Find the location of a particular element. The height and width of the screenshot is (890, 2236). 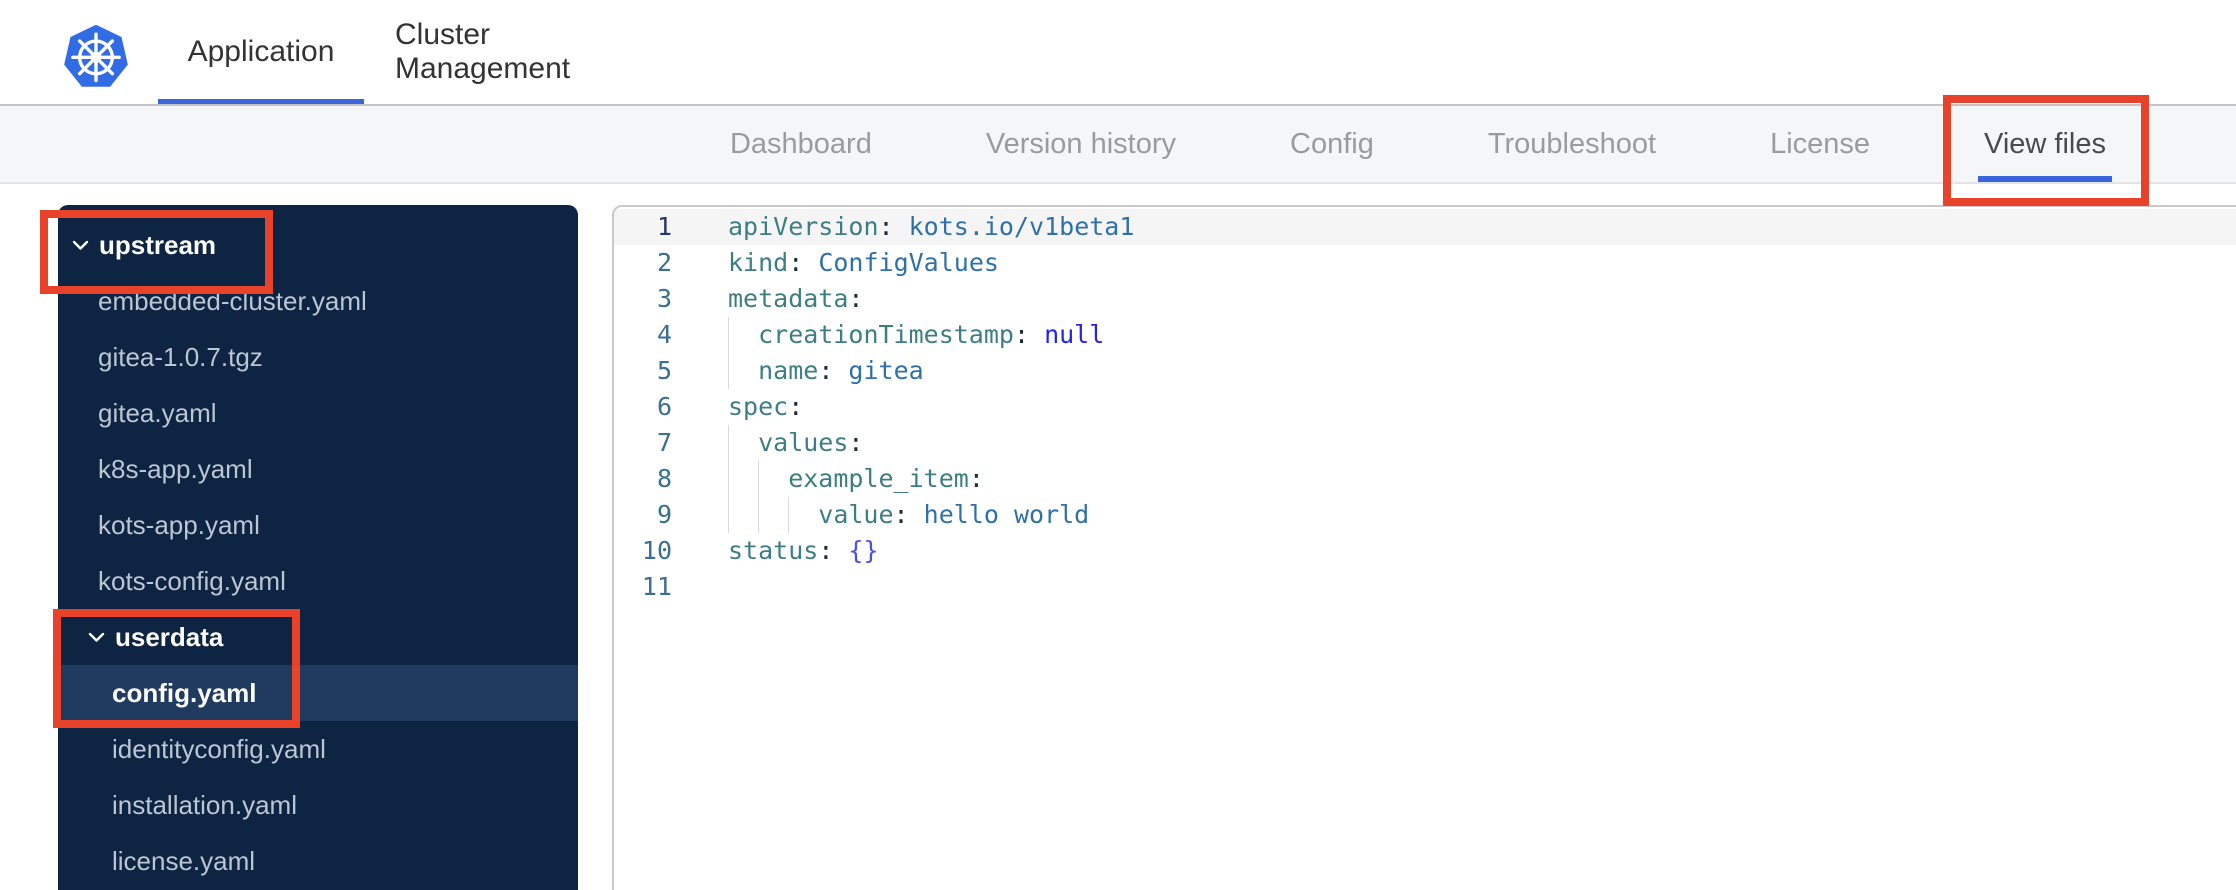

line-number: 1 is located at coordinates (664, 226).